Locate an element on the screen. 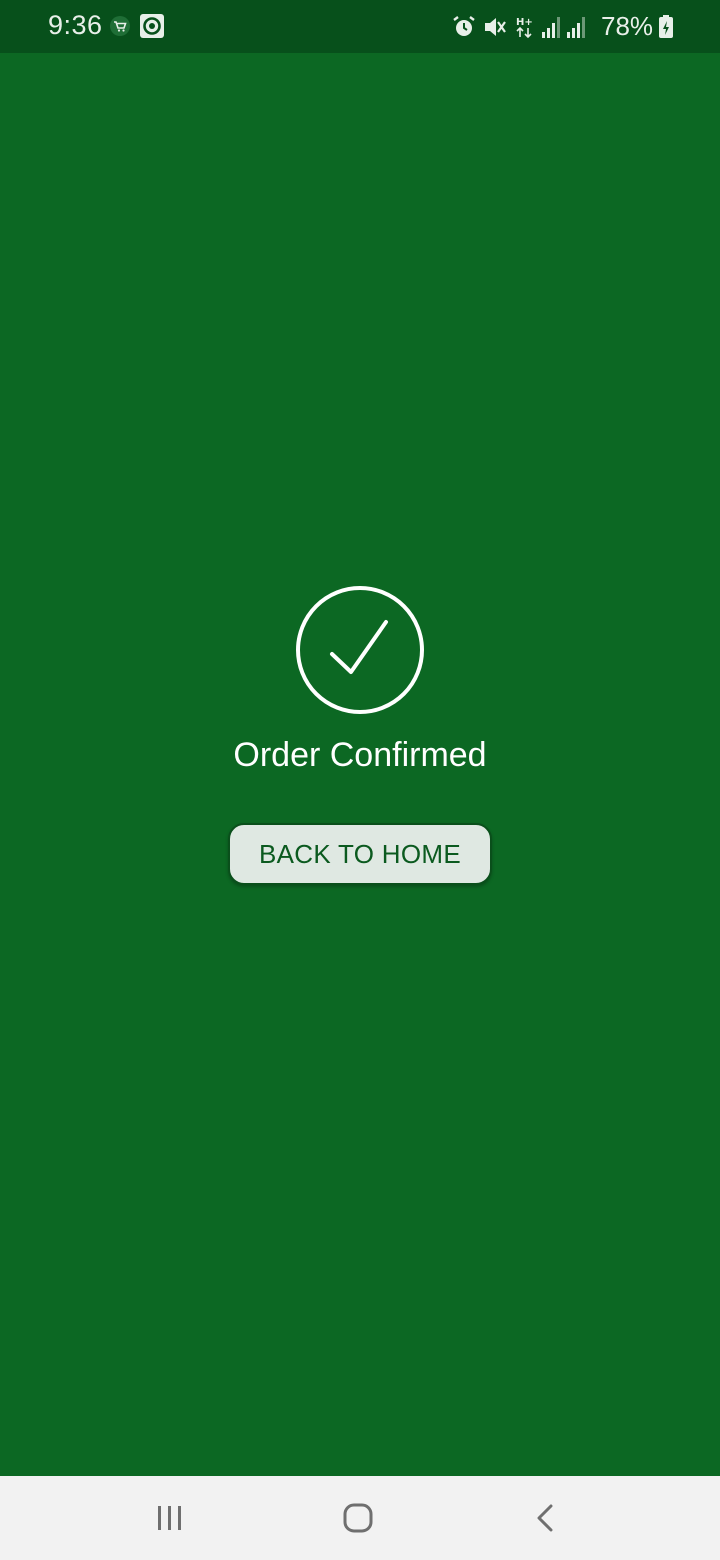  mute-icon is located at coordinates (495, 27).